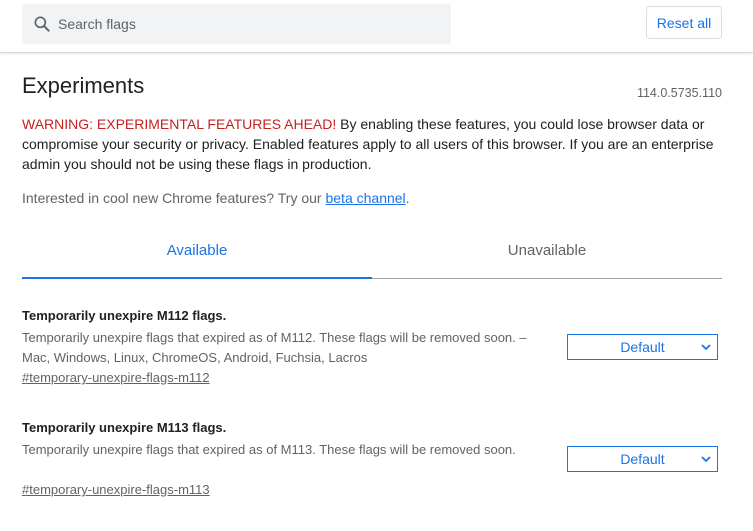 The height and width of the screenshot is (531, 753). What do you see at coordinates (116, 378) in the screenshot?
I see `flag-permalink: #temporary-unexpire-flags-m112` at bounding box center [116, 378].